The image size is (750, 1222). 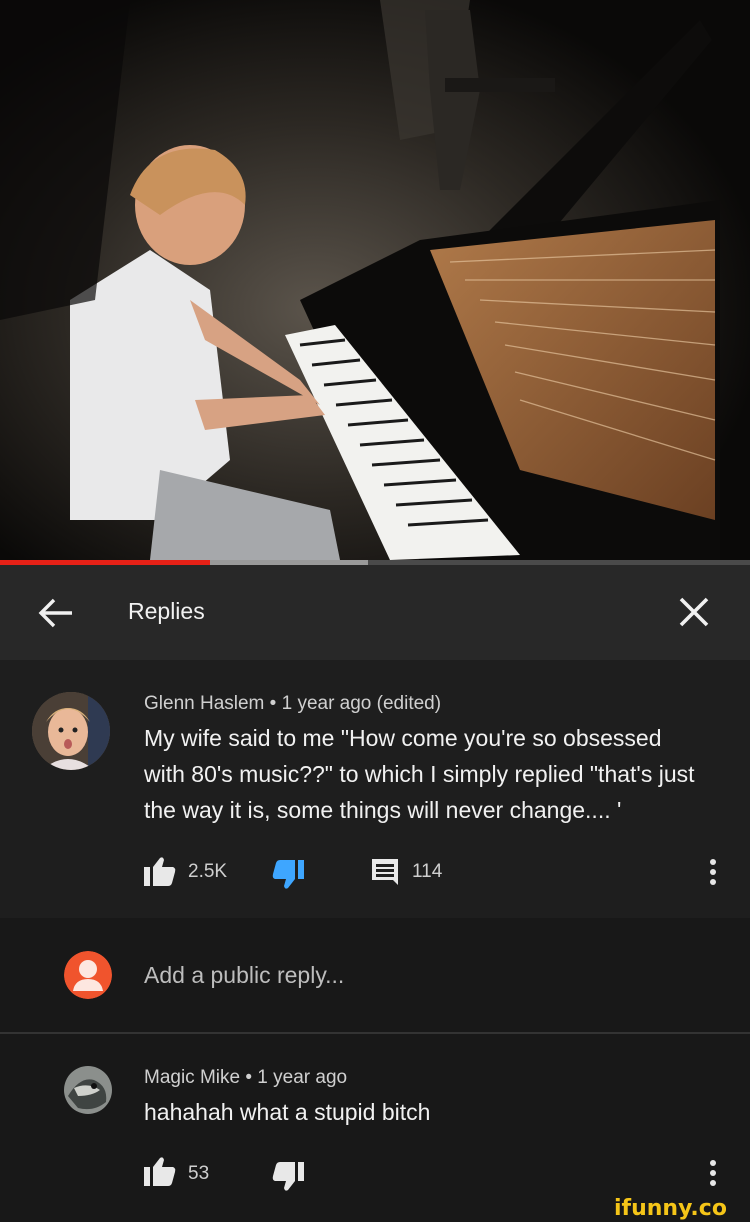 I want to click on like-count: 53, so click(x=199, y=1173).